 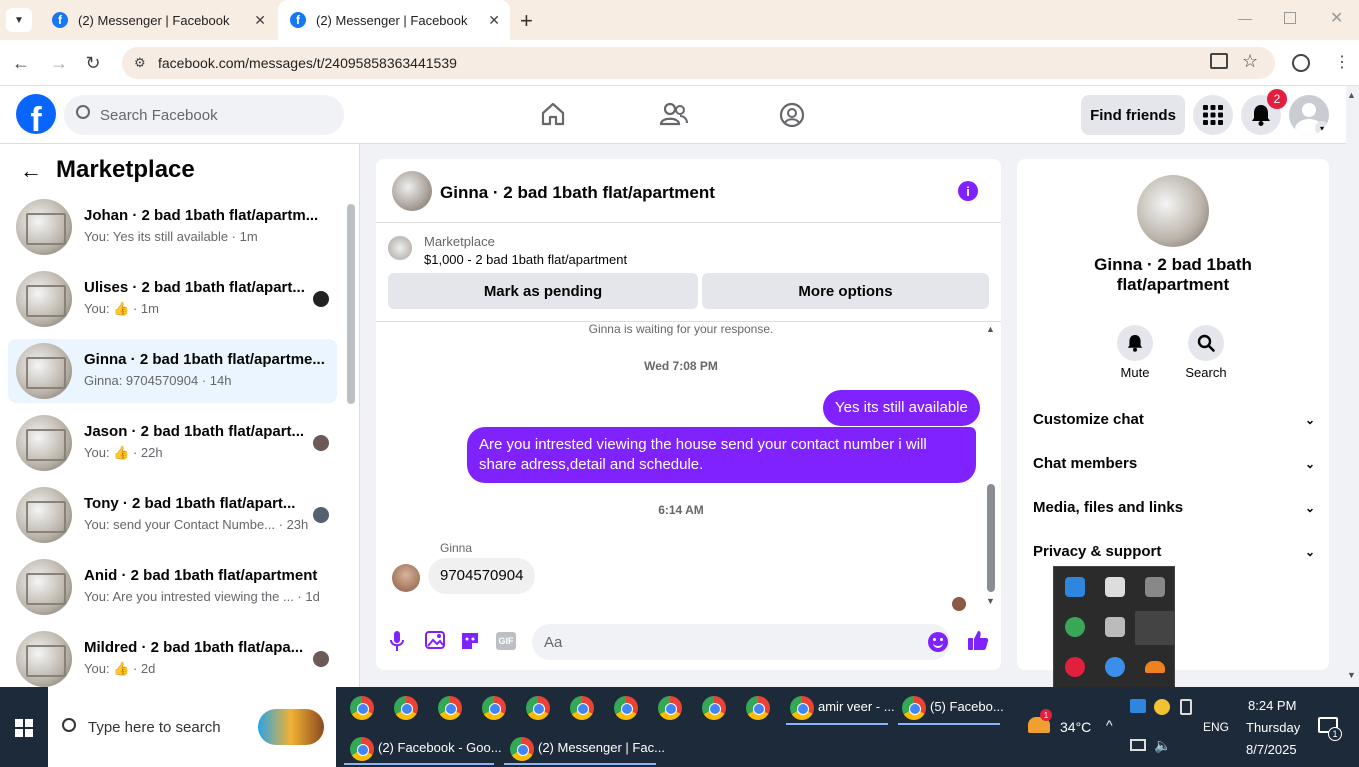 What do you see at coordinates (470, 641) in the screenshot?
I see `sticker-icon` at bounding box center [470, 641].